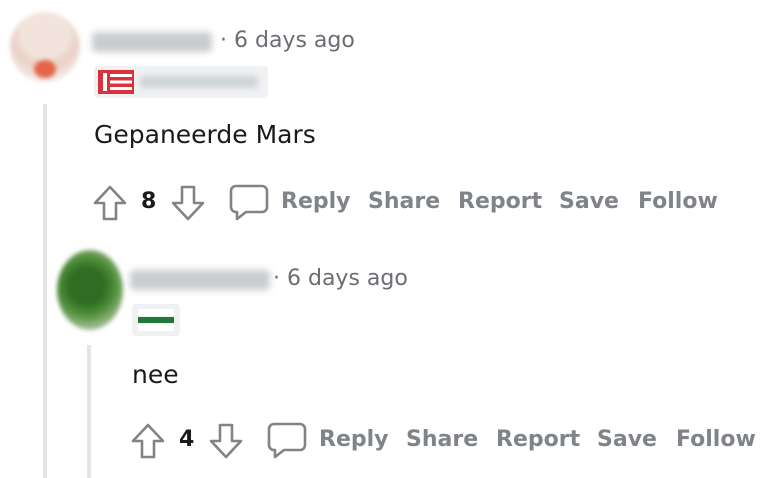 The height and width of the screenshot is (478, 770). Describe the element at coordinates (187, 439) in the screenshot. I see `vote-score: 4` at that location.